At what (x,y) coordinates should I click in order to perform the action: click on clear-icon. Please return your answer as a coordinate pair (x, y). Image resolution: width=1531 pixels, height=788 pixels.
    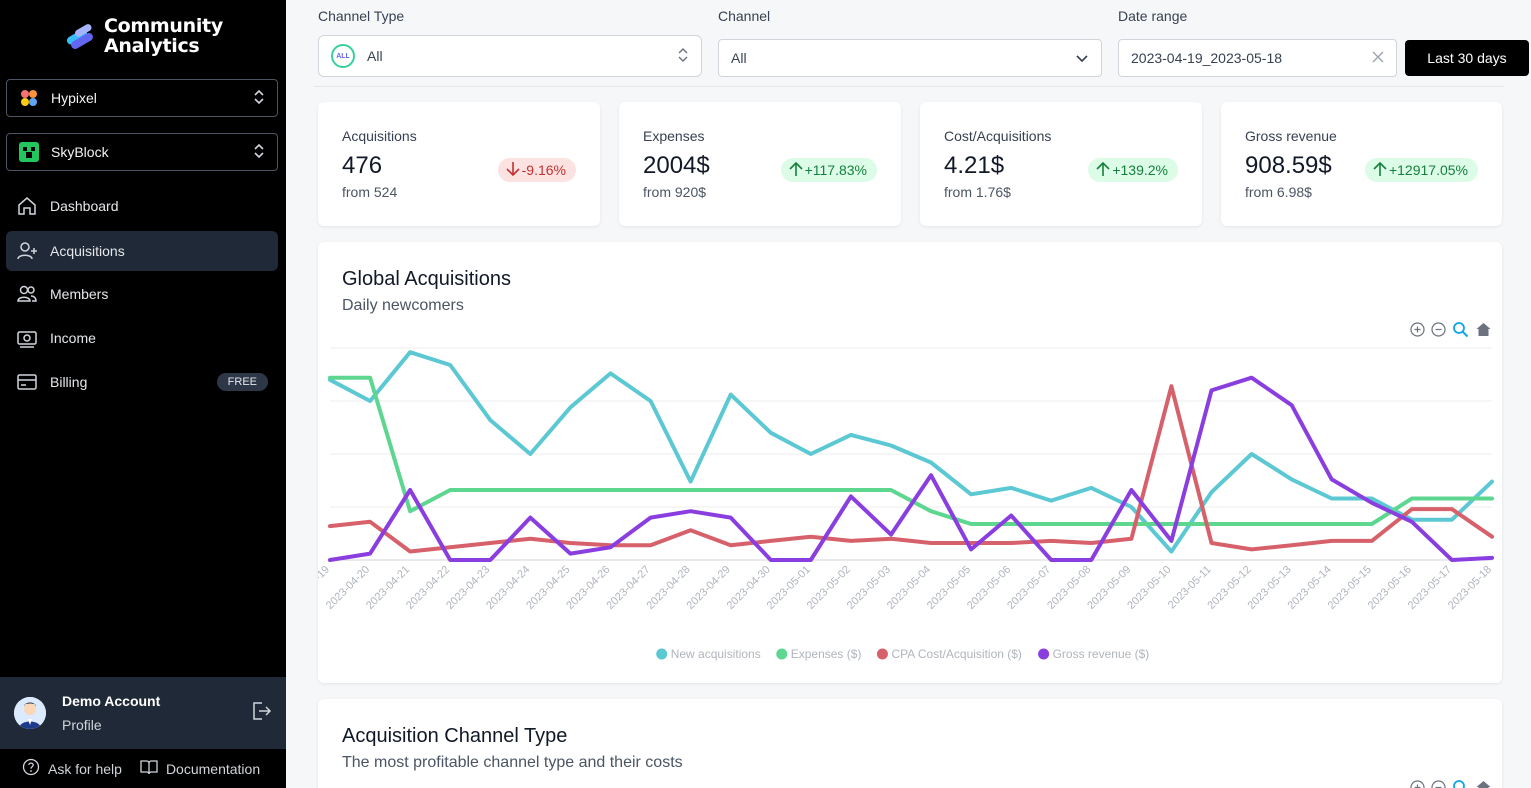
    Looking at the image, I should click on (1378, 58).